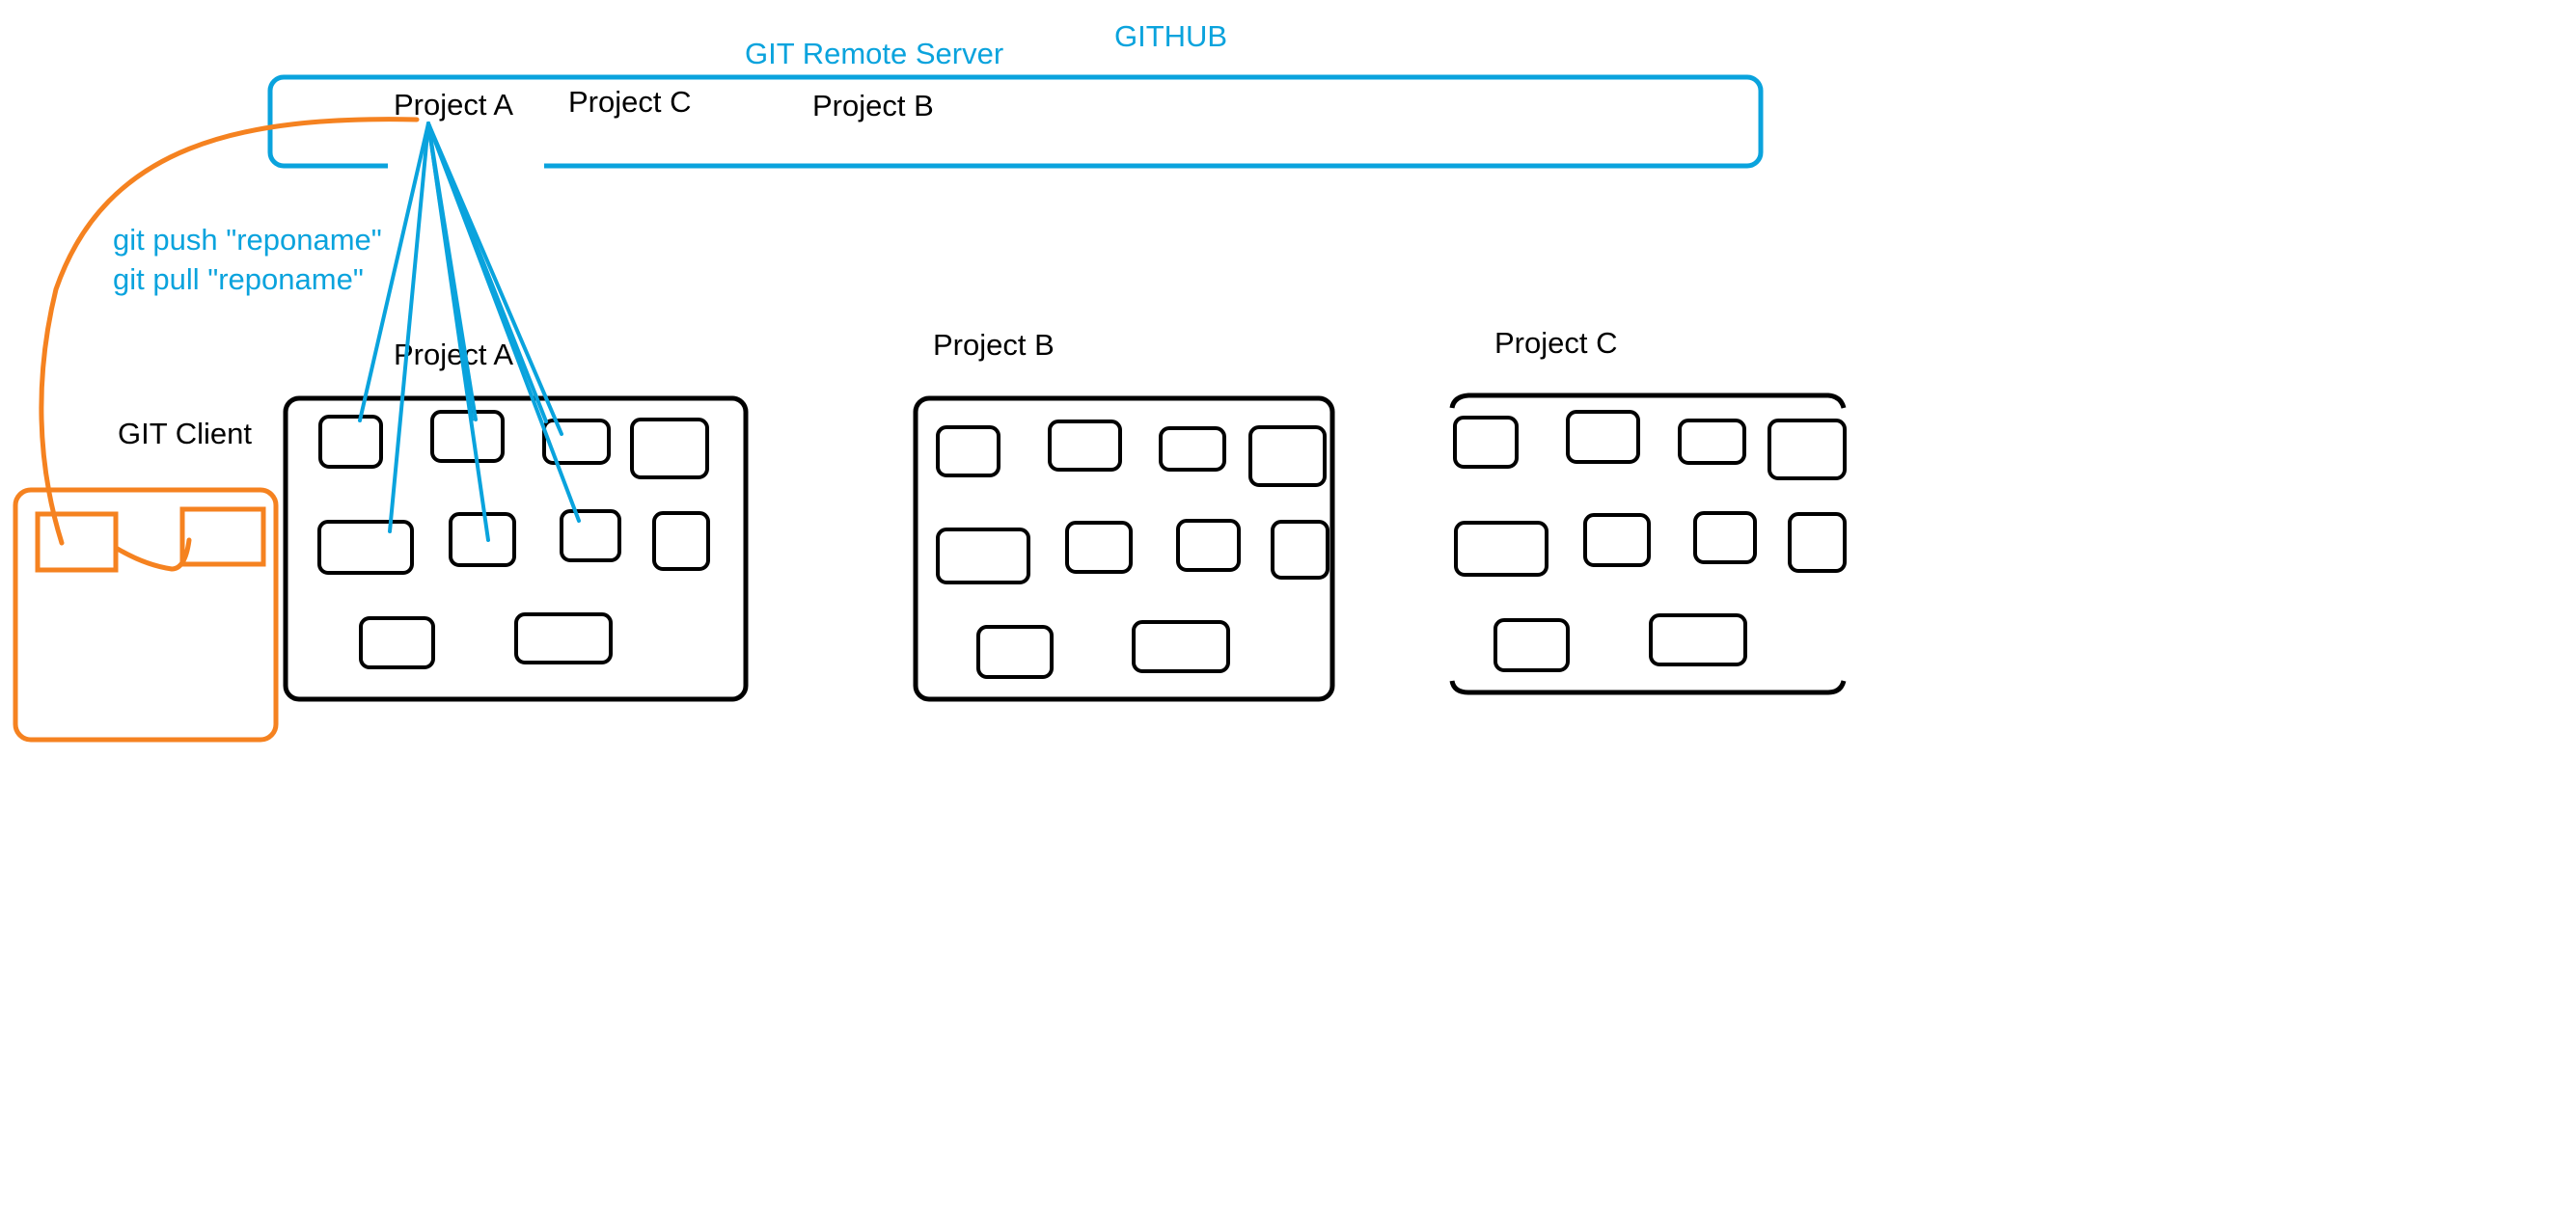 The height and width of the screenshot is (1219, 2576). I want to click on client-repo-block-left, so click(77, 542).